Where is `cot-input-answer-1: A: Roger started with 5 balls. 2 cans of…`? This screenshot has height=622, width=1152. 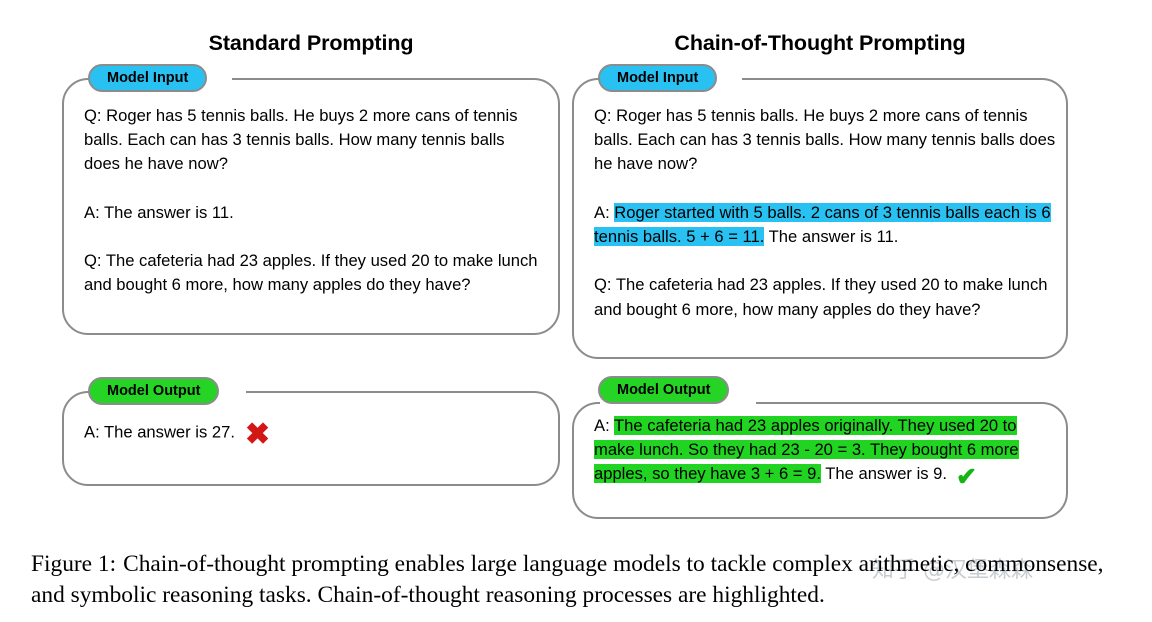
cot-input-answer-1: A: Roger started with 5 balls. 2 cans of… is located at coordinates (825, 225).